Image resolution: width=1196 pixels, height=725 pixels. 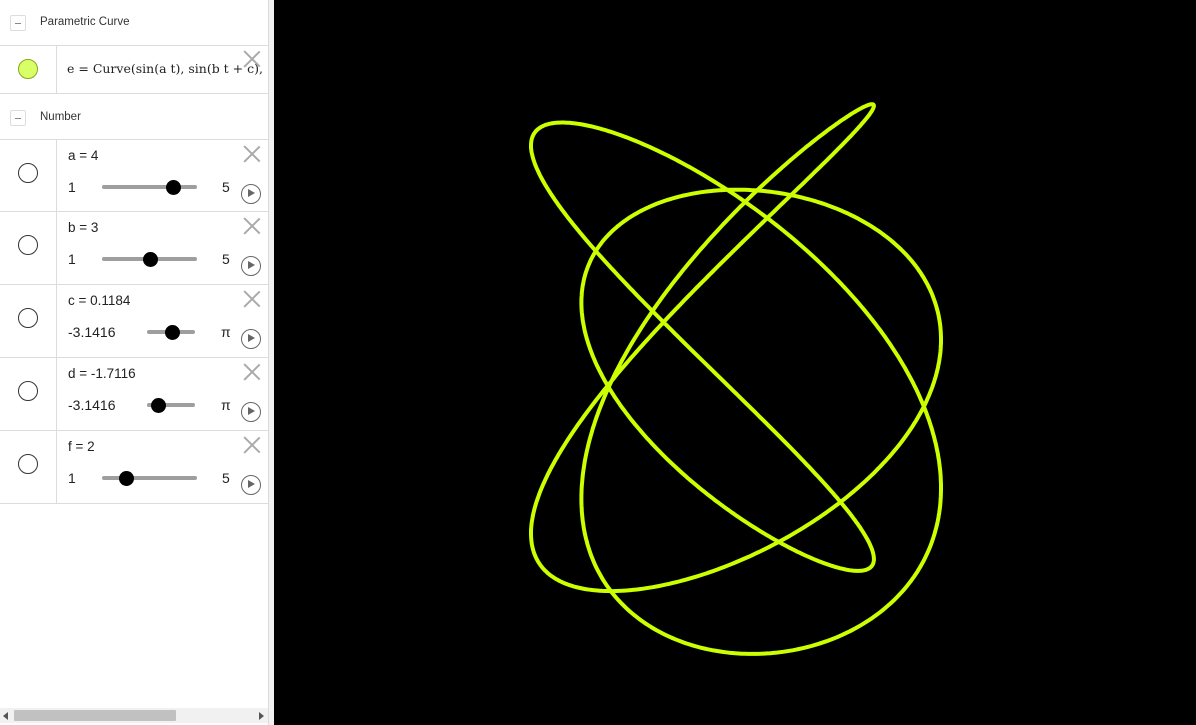 I want to click on slider-label: b = 3, so click(x=83, y=227).